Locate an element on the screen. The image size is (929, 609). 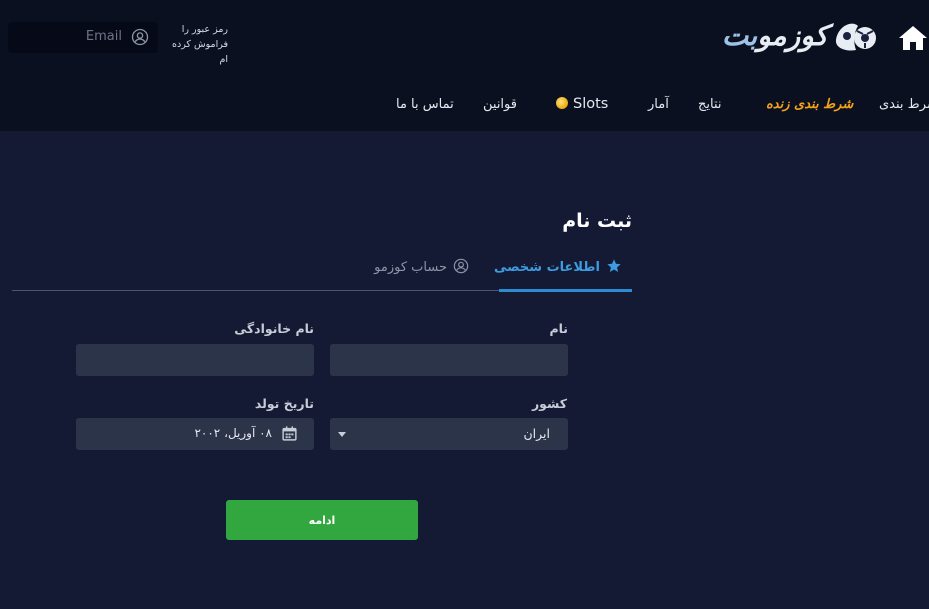
forgot-password-line1: رمز عبور را is located at coordinates (204, 29).